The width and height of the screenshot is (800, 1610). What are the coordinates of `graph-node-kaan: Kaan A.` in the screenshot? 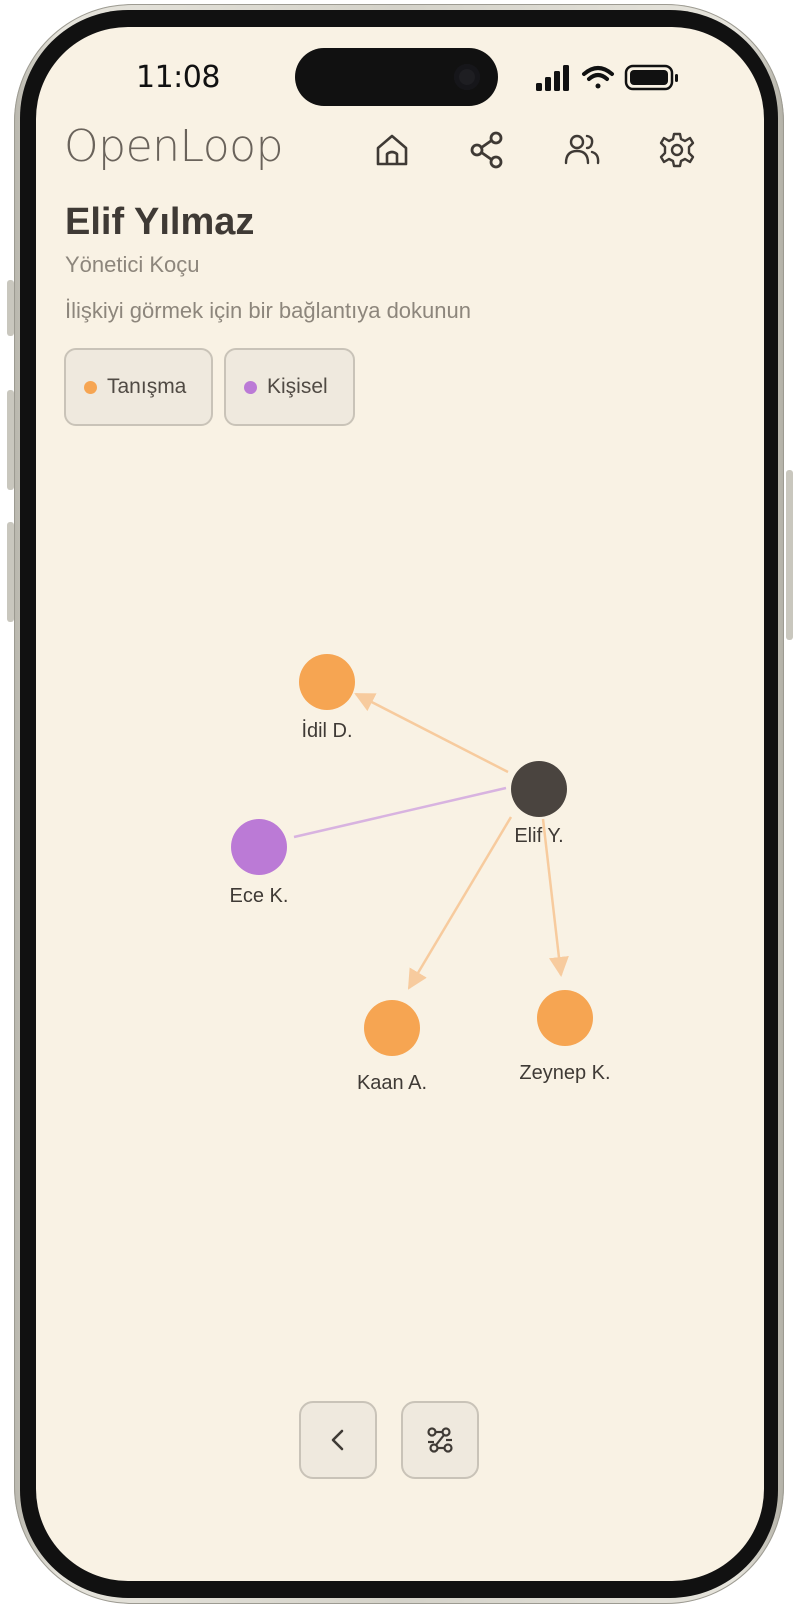 It's located at (392, 1047).